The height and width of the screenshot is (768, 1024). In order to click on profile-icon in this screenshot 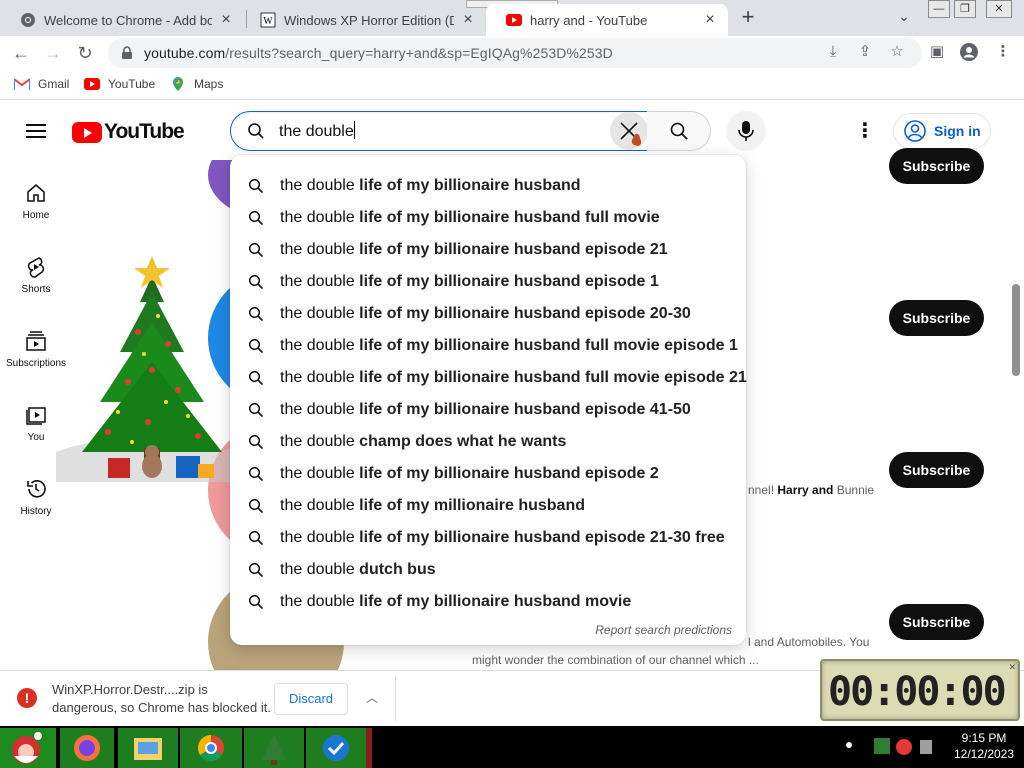, I will do `click(969, 52)`.